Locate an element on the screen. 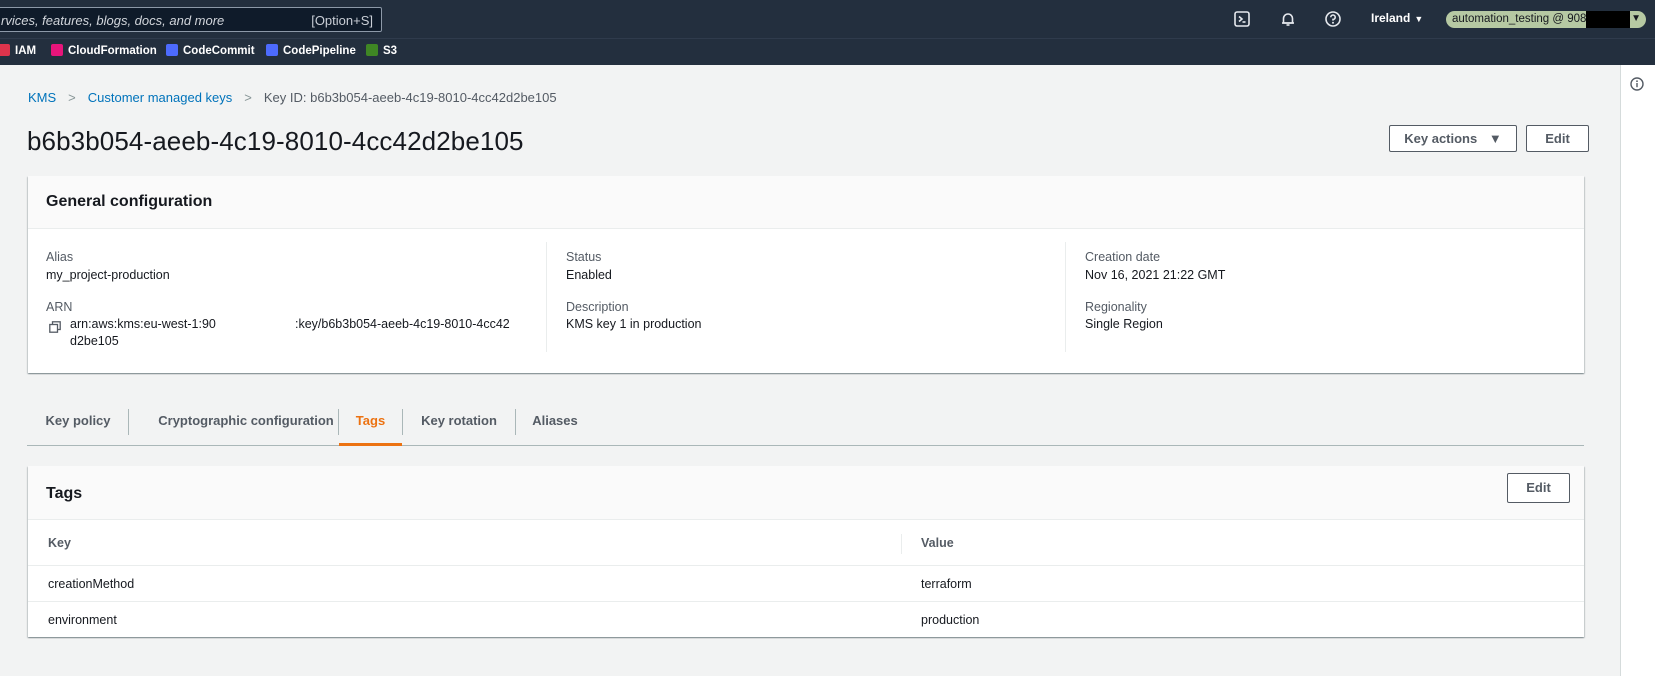  favorite-cloudformation: CloudFormation is located at coordinates (104, 50).